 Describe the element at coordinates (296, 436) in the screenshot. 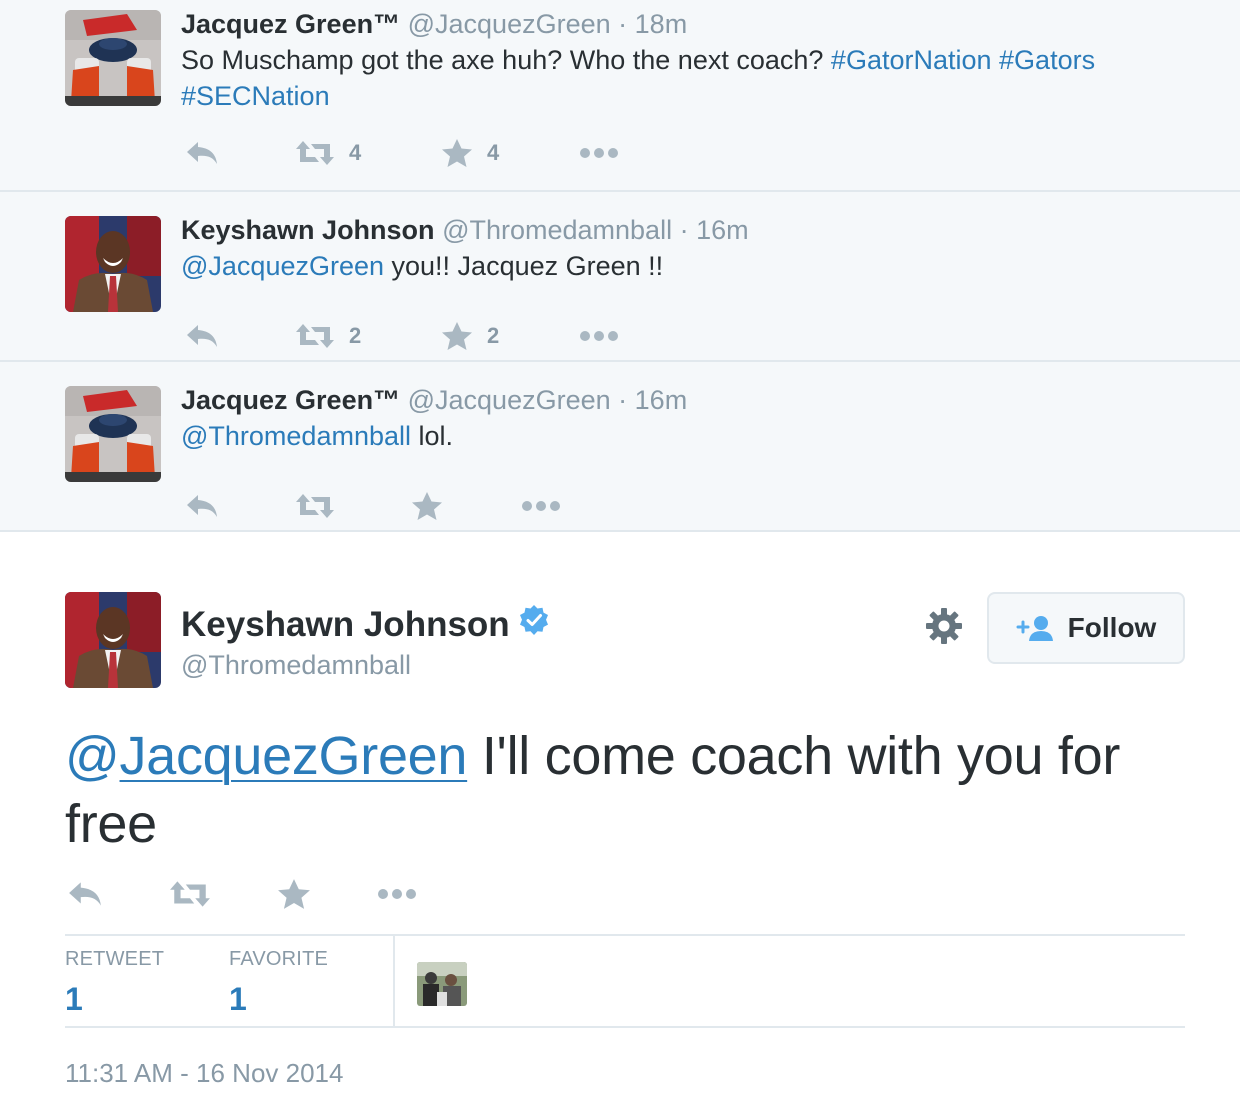

I see `mention-link: @Thromedamnball` at that location.